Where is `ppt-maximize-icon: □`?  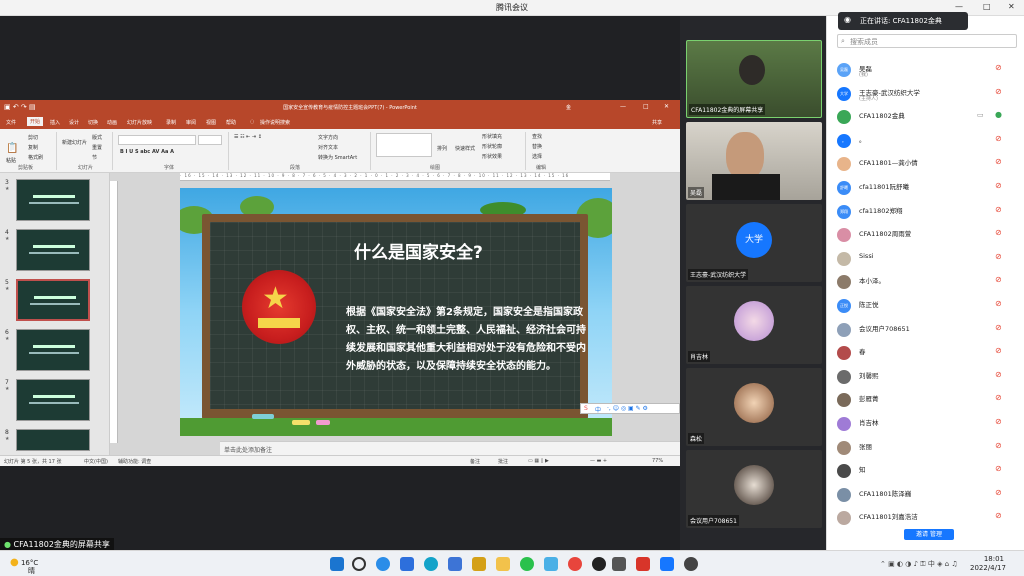
ppt-maximize-icon: □ is located at coordinates (646, 106).